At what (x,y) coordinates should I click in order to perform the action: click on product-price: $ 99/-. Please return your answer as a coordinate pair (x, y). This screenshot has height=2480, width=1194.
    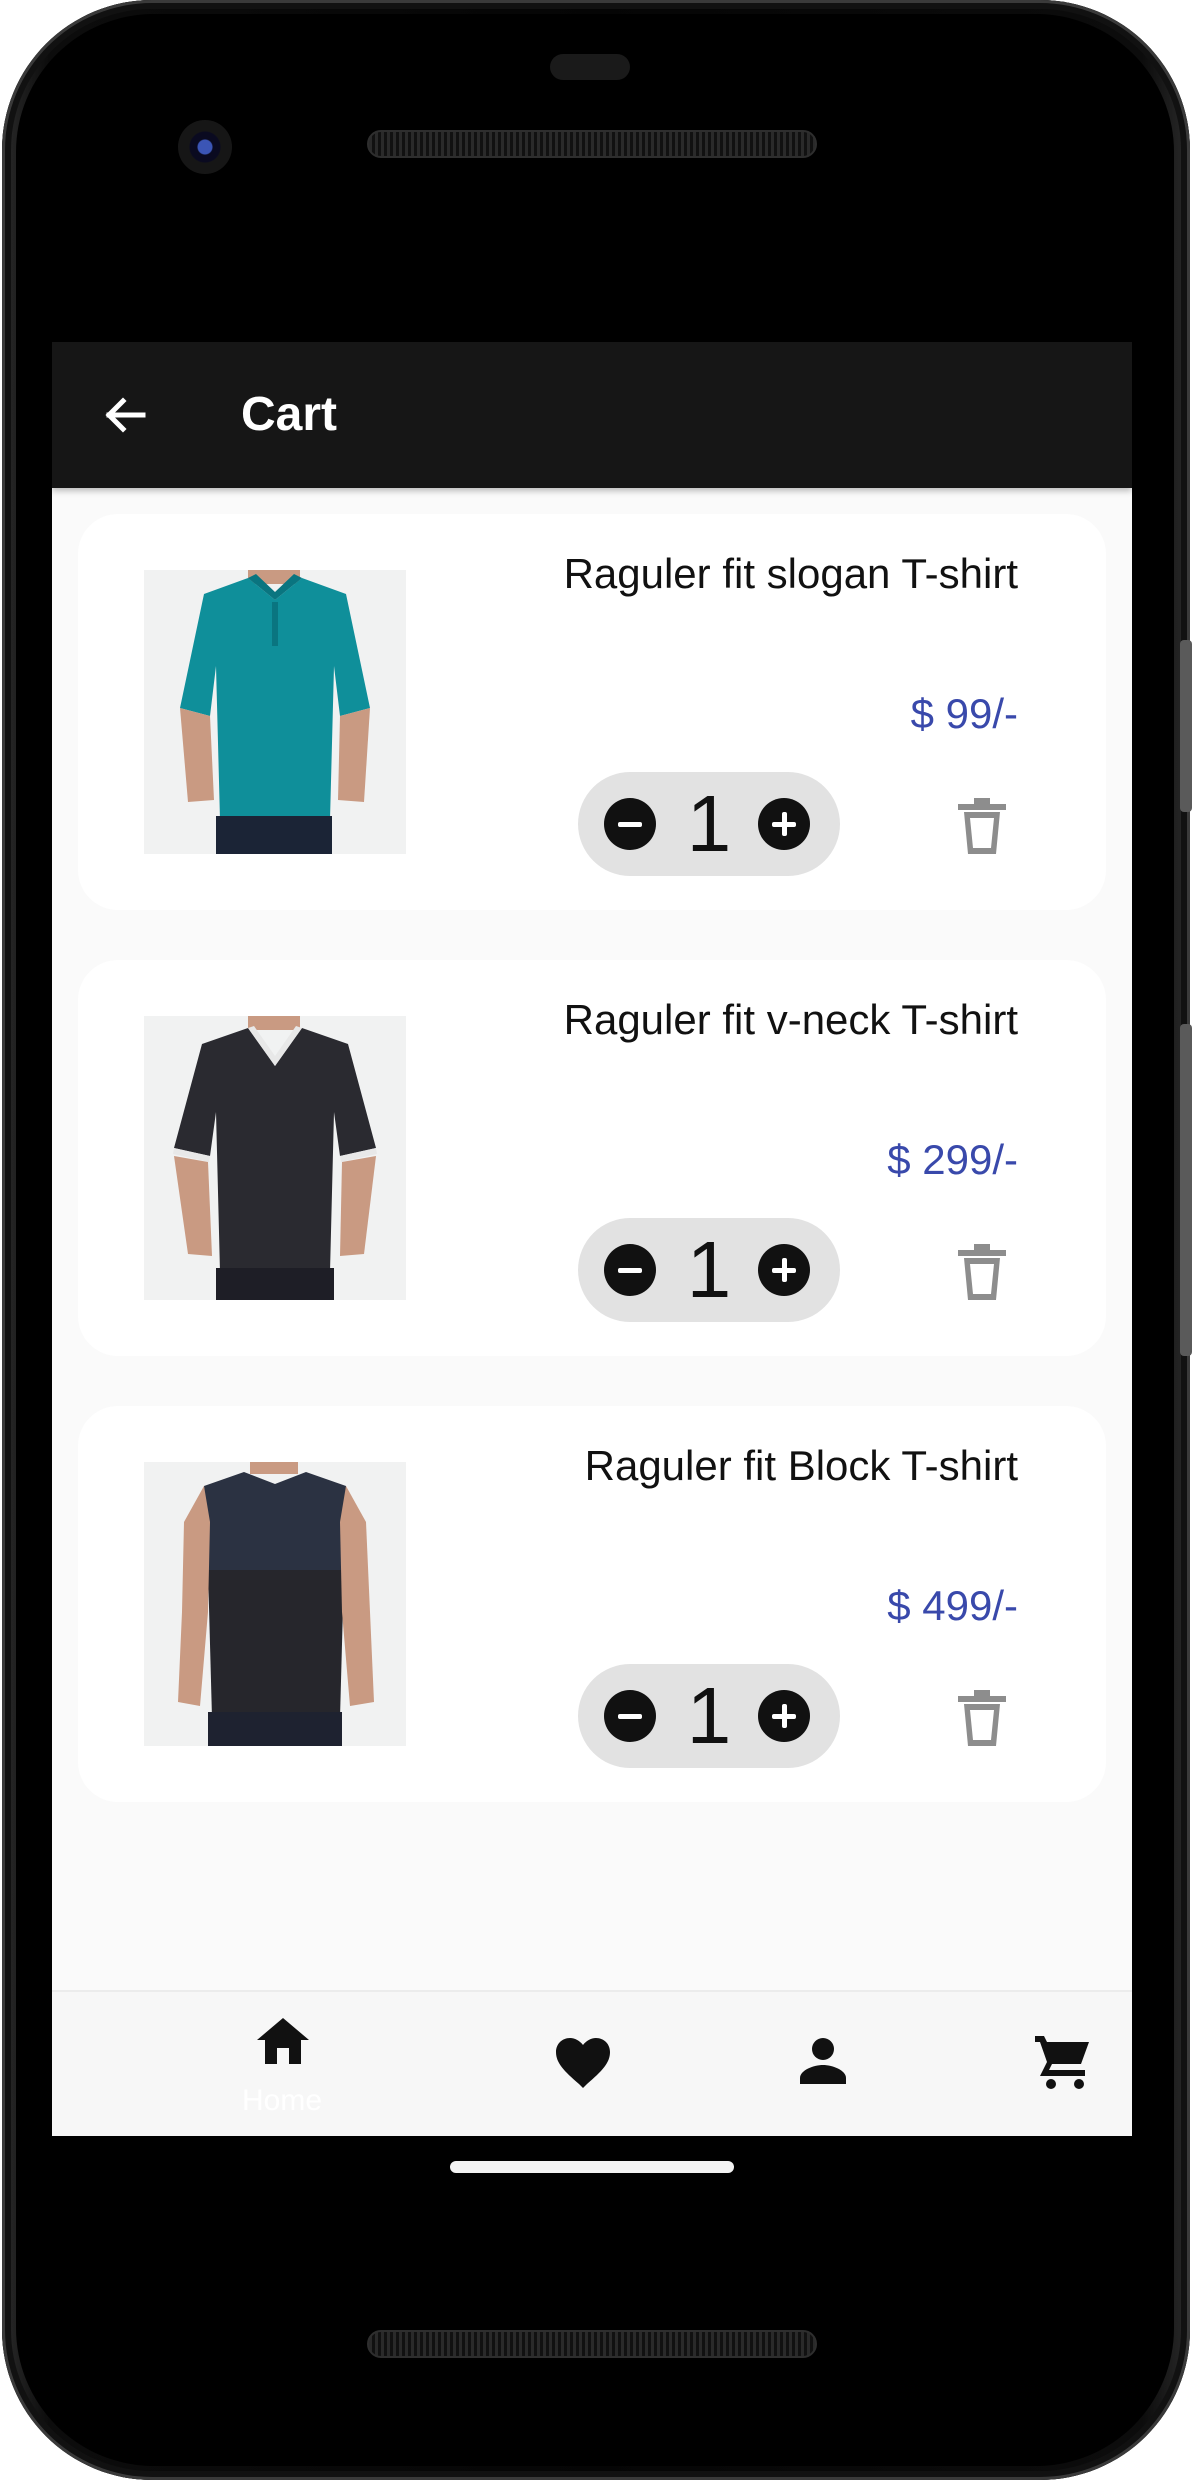
    Looking at the image, I should click on (964, 713).